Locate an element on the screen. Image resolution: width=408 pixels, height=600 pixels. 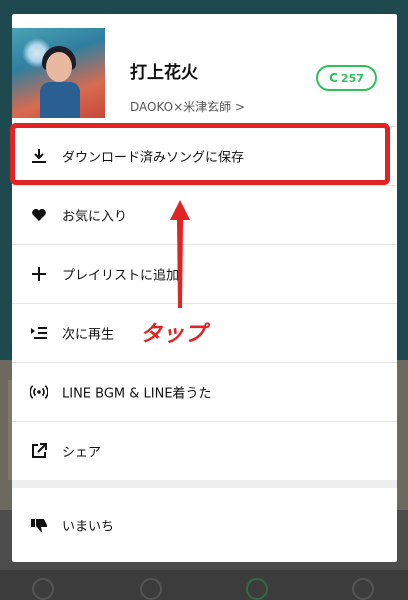
menu-item-label: お気に入り is located at coordinates (95, 217).